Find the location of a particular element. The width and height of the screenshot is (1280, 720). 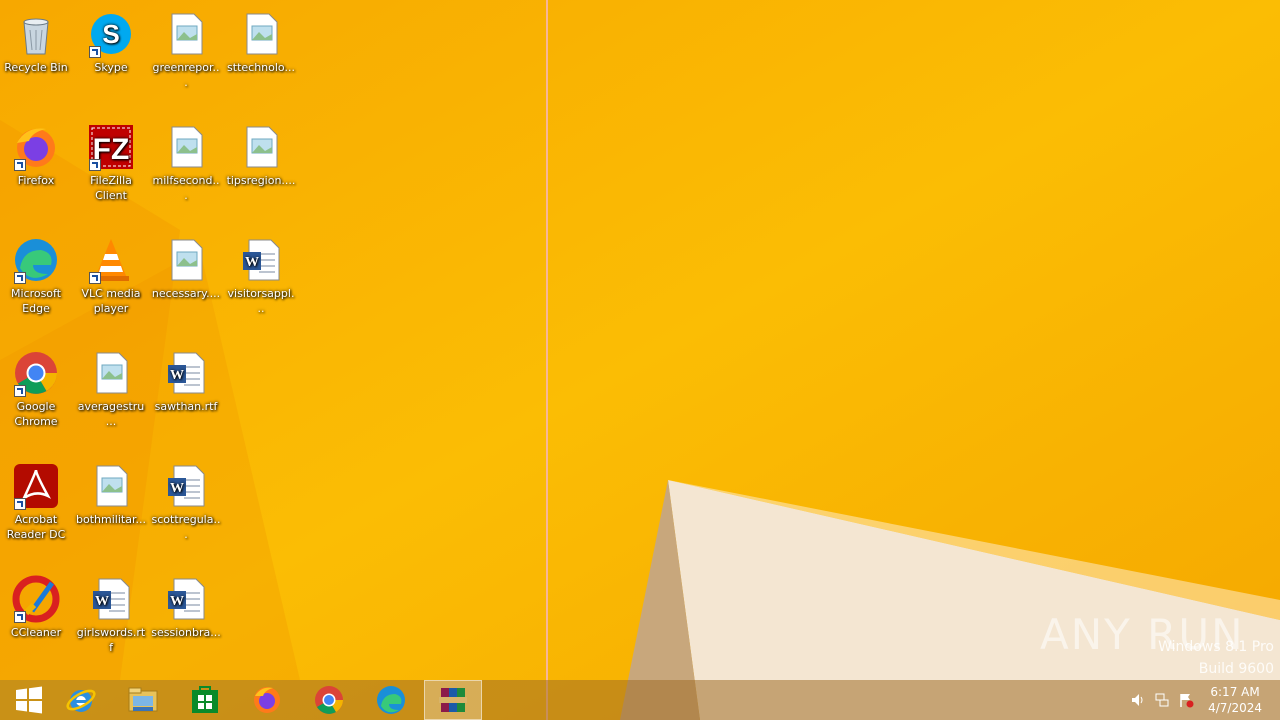

chrome-button is located at coordinates (329, 700).